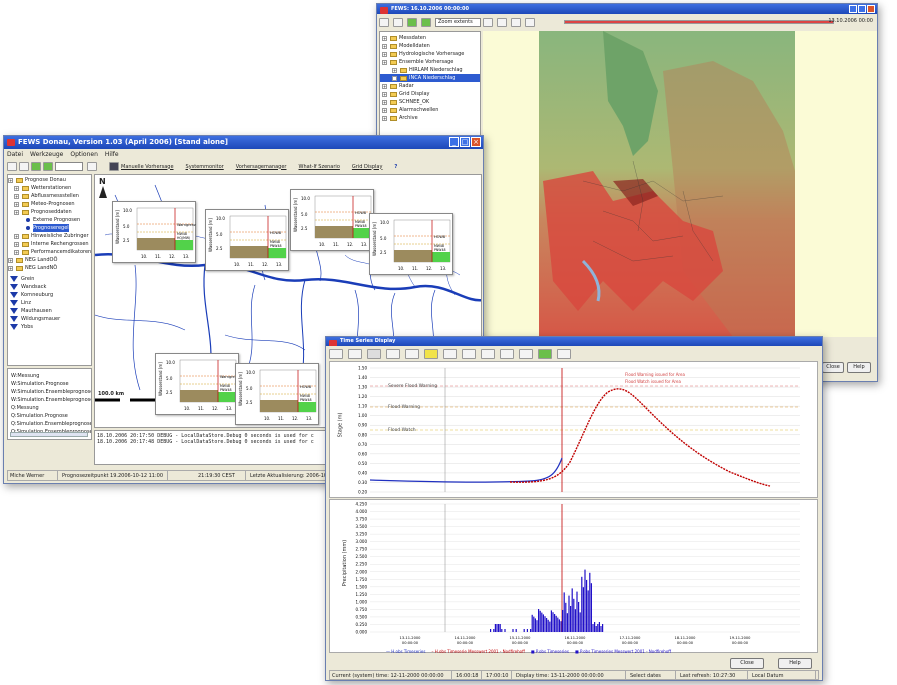  Describe the element at coordinates (15, 154) in the screenshot. I see `menu-datei: Datei` at that location.